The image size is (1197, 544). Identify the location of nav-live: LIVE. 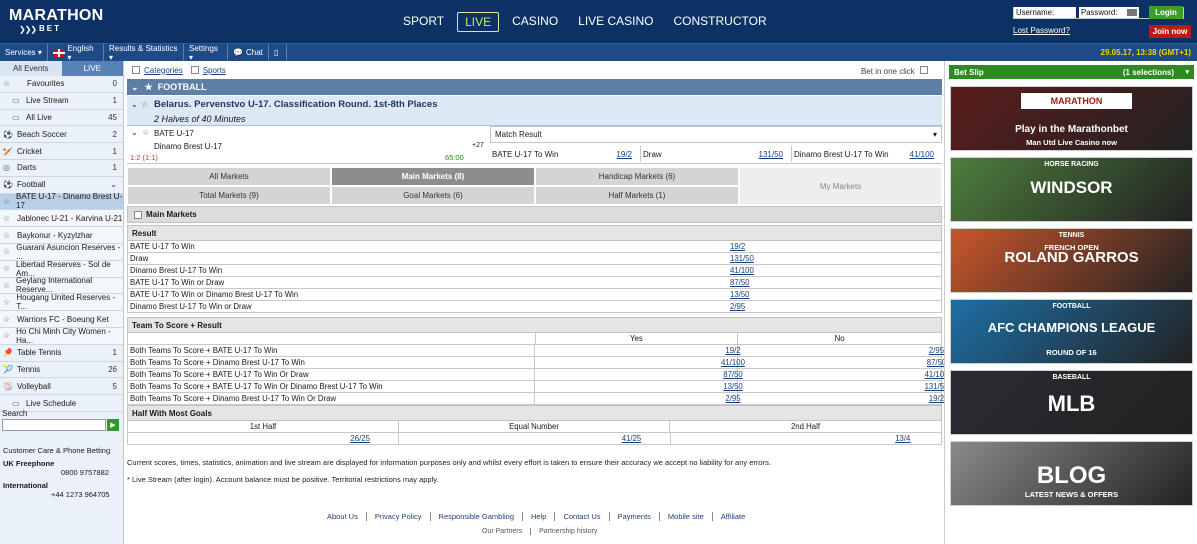
(478, 22).